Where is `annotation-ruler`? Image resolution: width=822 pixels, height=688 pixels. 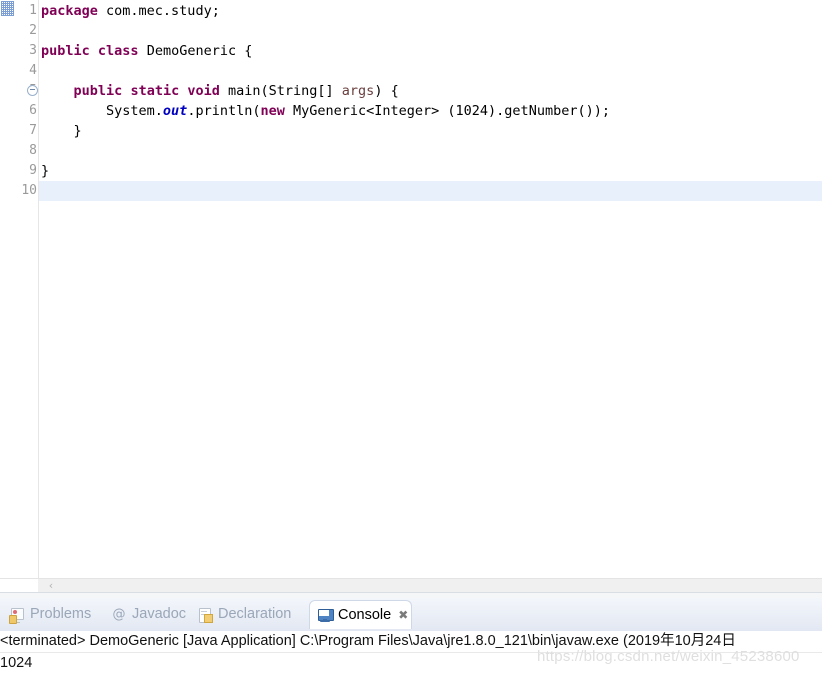
annotation-ruler is located at coordinates (8, 296).